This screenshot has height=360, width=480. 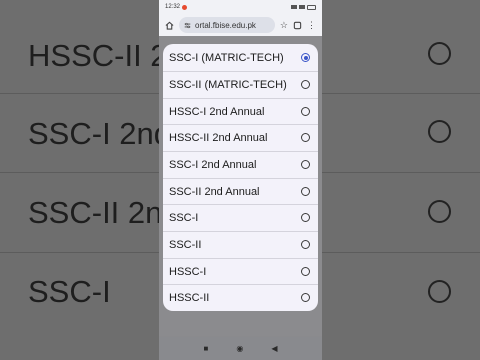 What do you see at coordinates (169, 25) in the screenshot?
I see `home-icon` at bounding box center [169, 25].